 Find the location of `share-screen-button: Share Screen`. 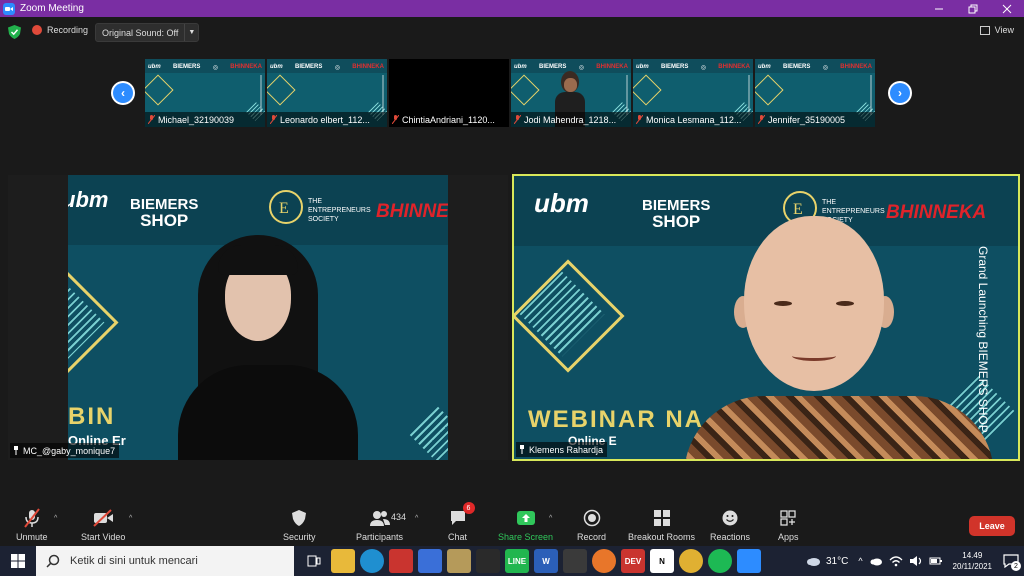

share-screen-button: Share Screen is located at coordinates (525, 525).